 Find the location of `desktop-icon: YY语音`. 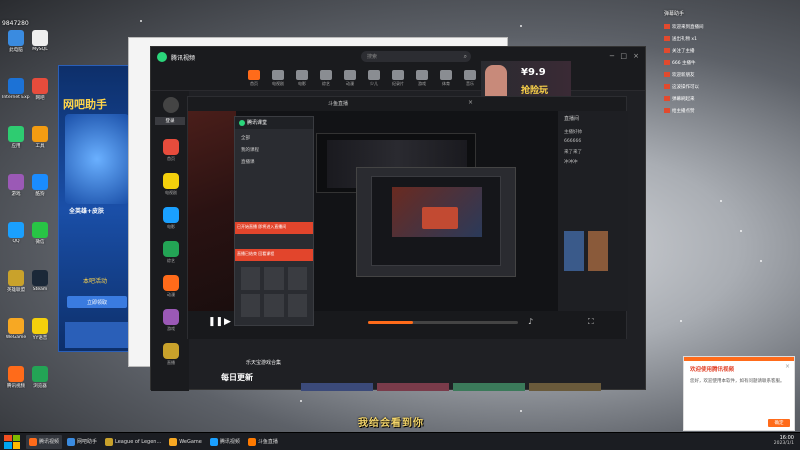

desktop-icon: YY语音 is located at coordinates (40, 329).